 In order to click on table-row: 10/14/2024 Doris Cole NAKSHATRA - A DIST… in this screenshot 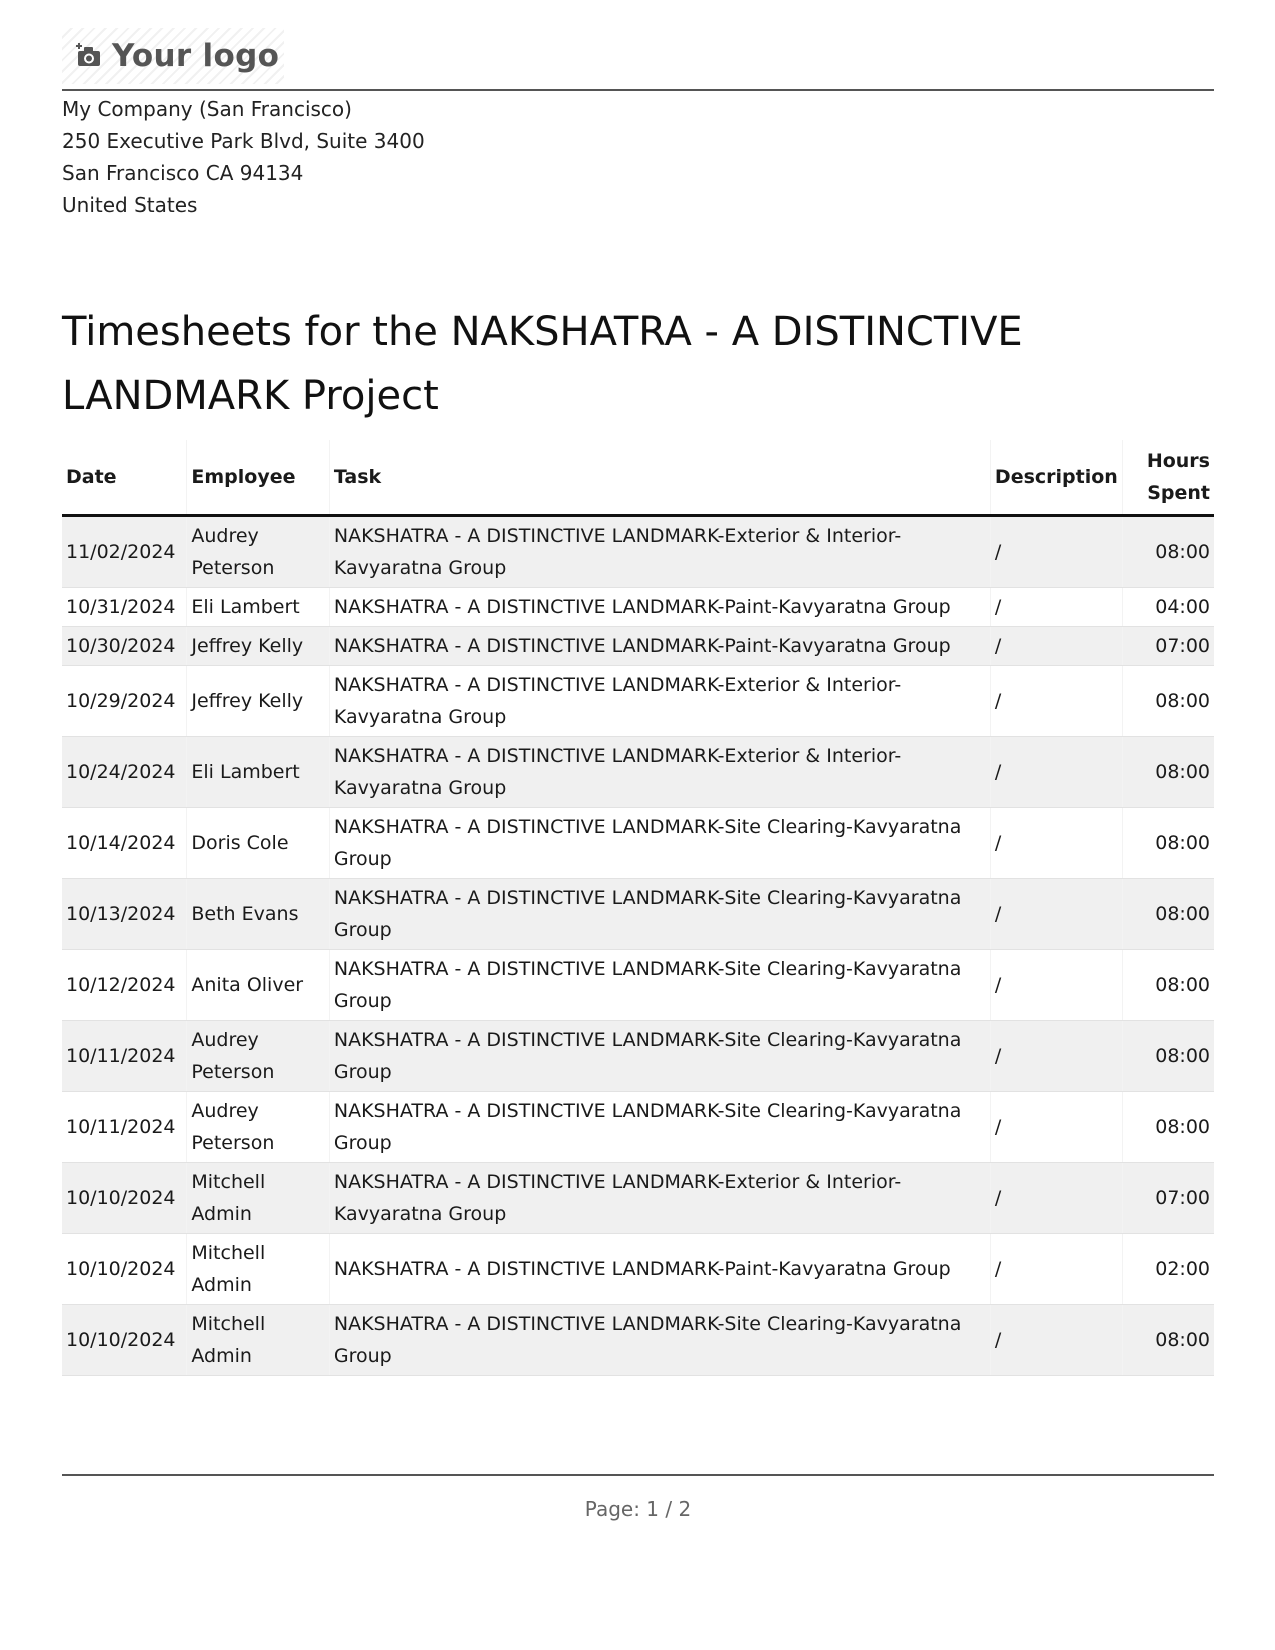, I will do `click(638, 843)`.